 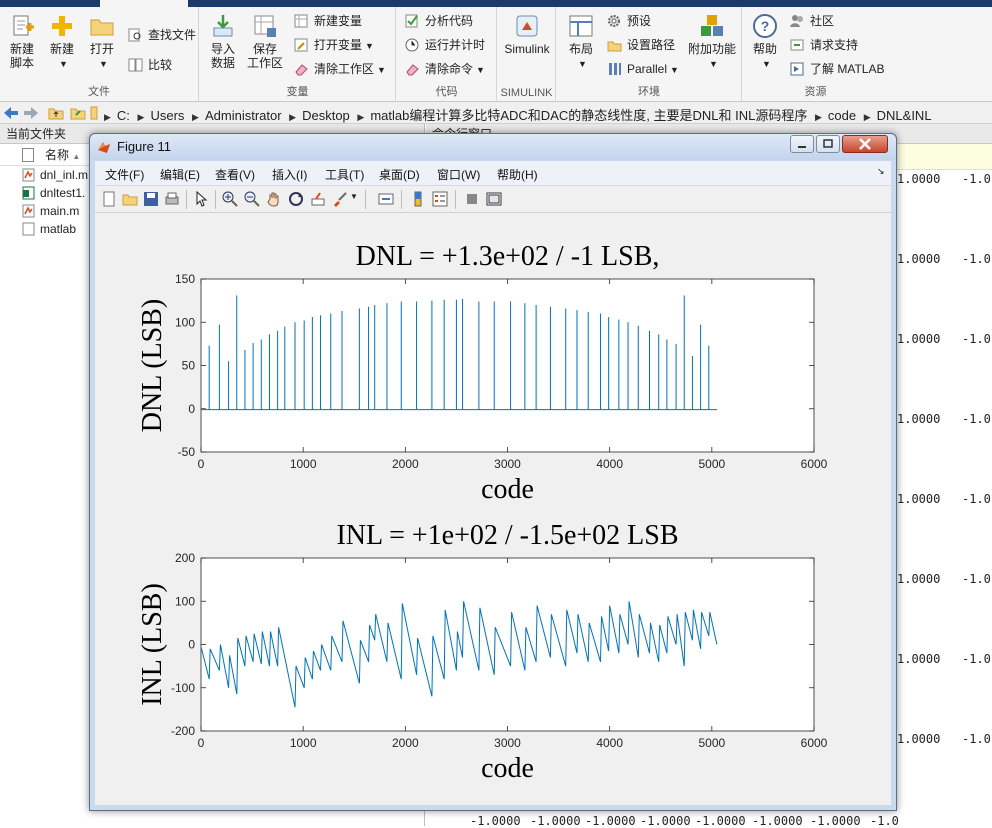 What do you see at coordinates (109, 199) in the screenshot?
I see `new-figure-icon` at bounding box center [109, 199].